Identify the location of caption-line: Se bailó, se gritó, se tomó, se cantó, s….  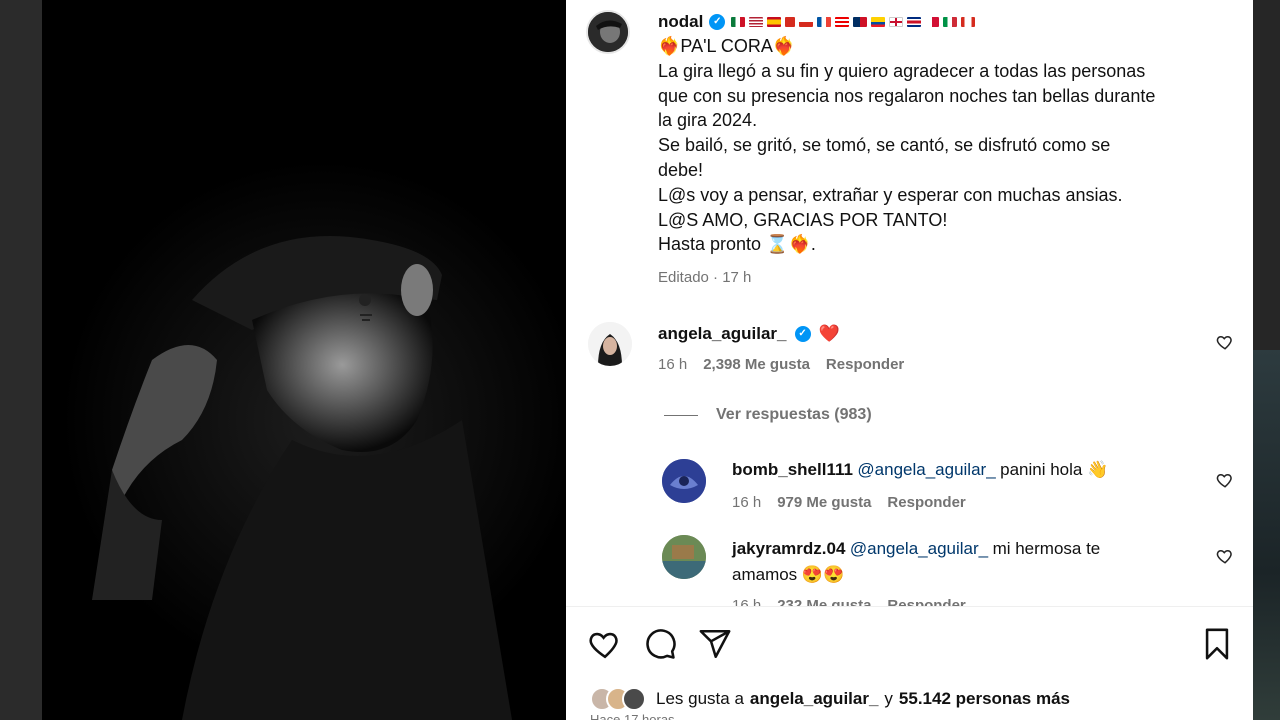
(884, 145).